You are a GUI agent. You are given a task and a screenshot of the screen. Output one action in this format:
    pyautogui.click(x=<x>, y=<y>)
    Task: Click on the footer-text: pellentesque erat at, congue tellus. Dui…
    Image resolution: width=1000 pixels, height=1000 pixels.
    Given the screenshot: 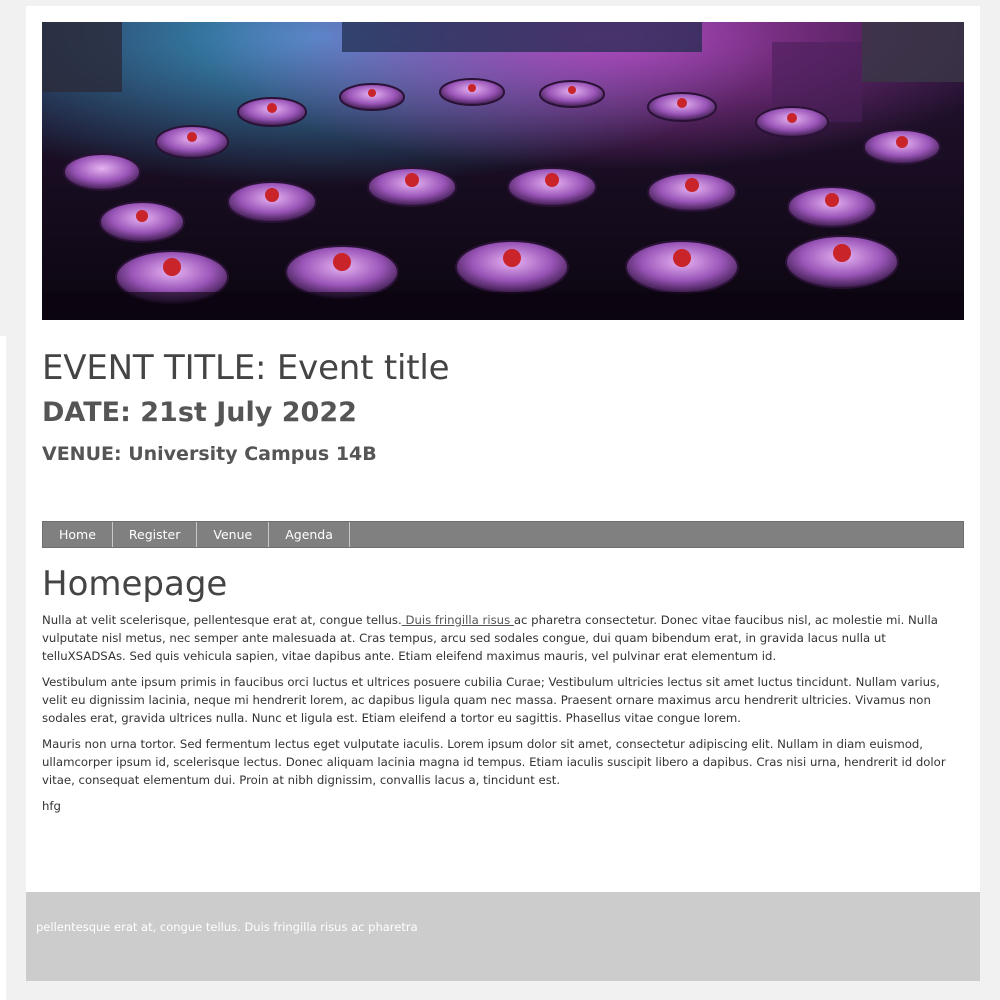 What is the action you would take?
    pyautogui.click(x=227, y=927)
    